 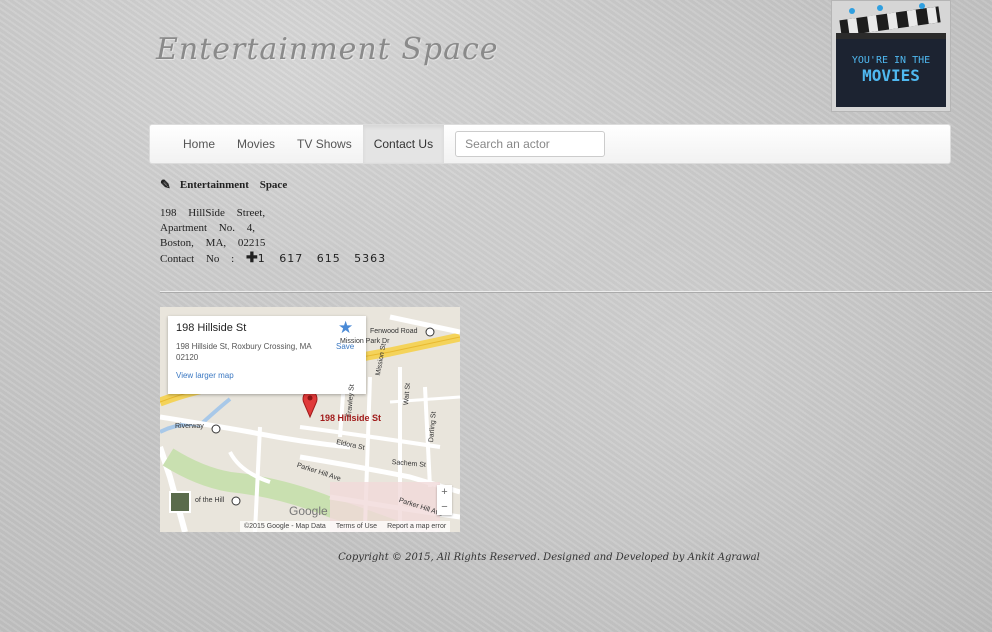 What do you see at coordinates (416, 526) in the screenshot?
I see `map-report-link: Report a map error` at bounding box center [416, 526].